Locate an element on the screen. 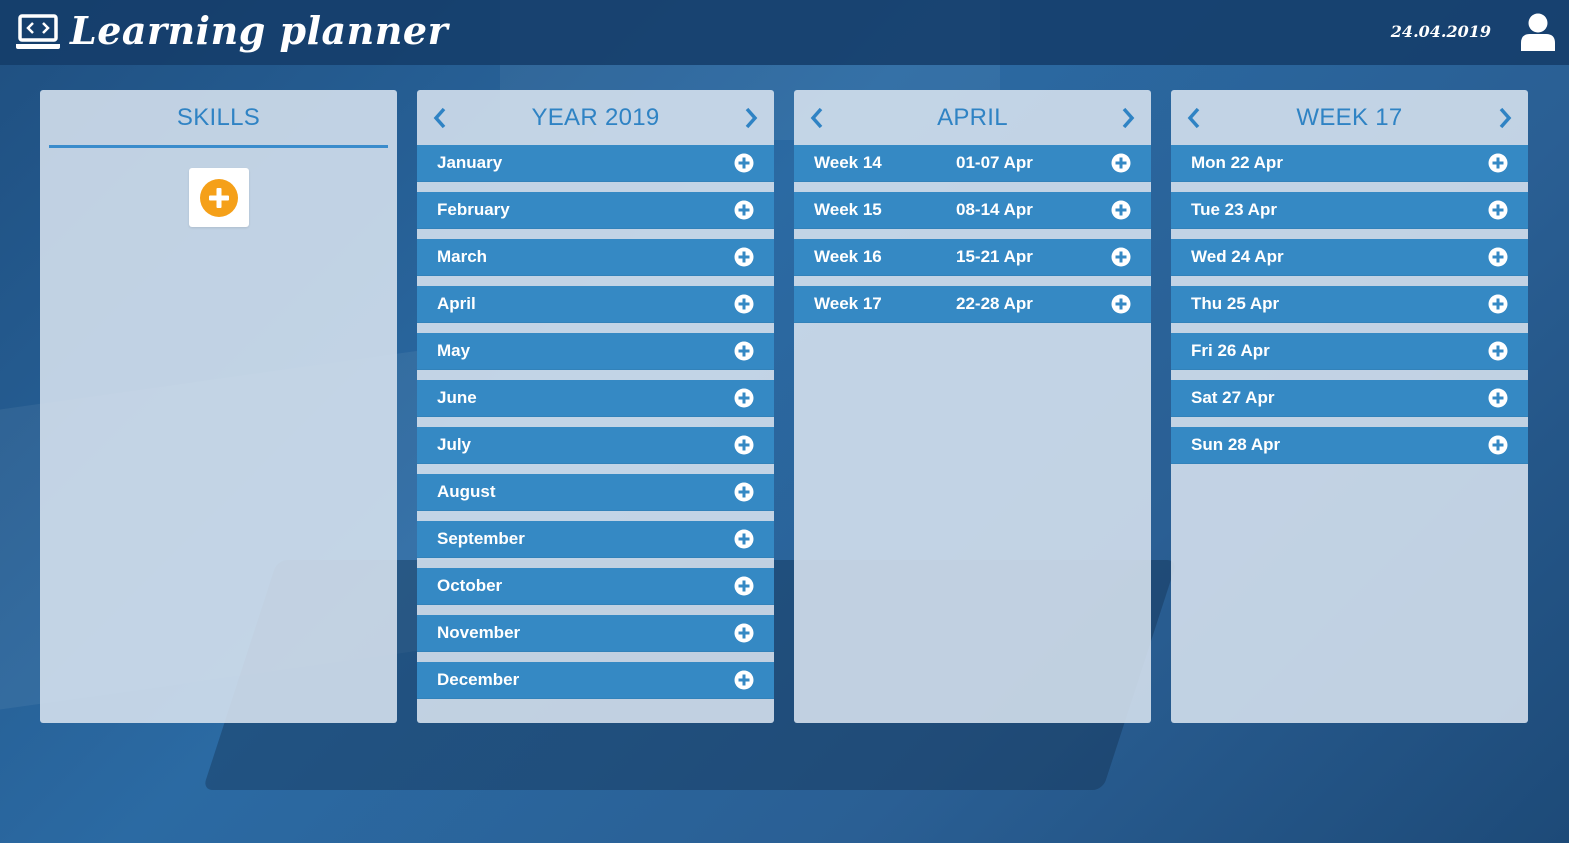  week-item: Week 15 08-14 Apr is located at coordinates (972, 210).